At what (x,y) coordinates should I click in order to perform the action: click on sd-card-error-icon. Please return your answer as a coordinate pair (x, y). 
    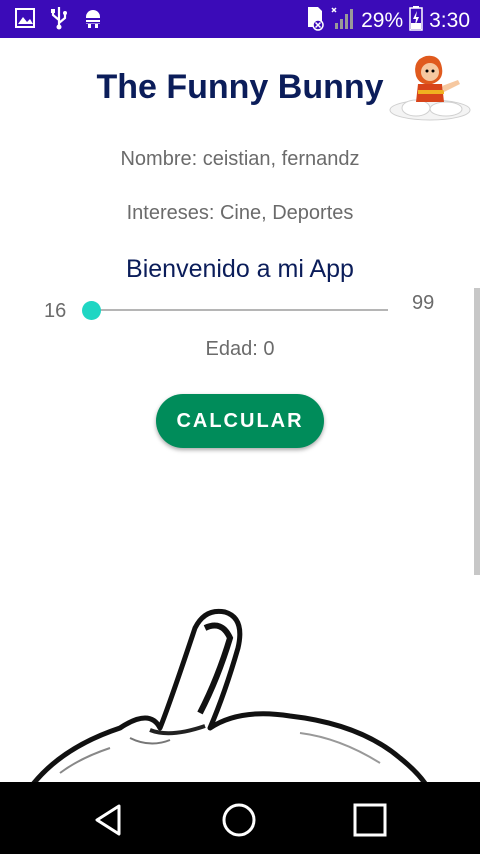
    Looking at the image, I should click on (315, 20).